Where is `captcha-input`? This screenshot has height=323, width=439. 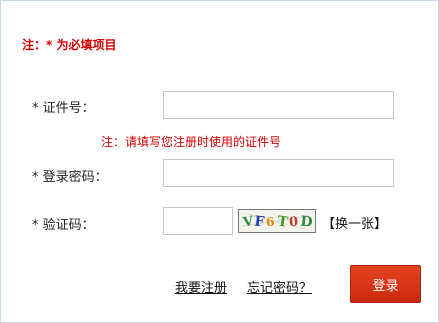
captcha-input is located at coordinates (198, 221).